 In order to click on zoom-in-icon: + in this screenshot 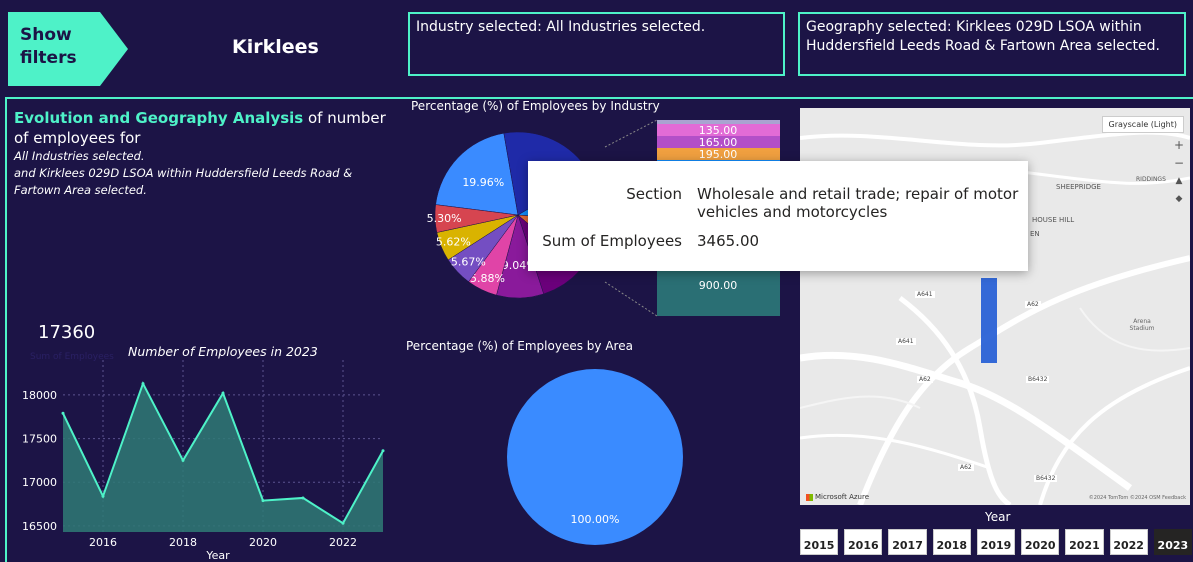, I will do `click(1179, 145)`.